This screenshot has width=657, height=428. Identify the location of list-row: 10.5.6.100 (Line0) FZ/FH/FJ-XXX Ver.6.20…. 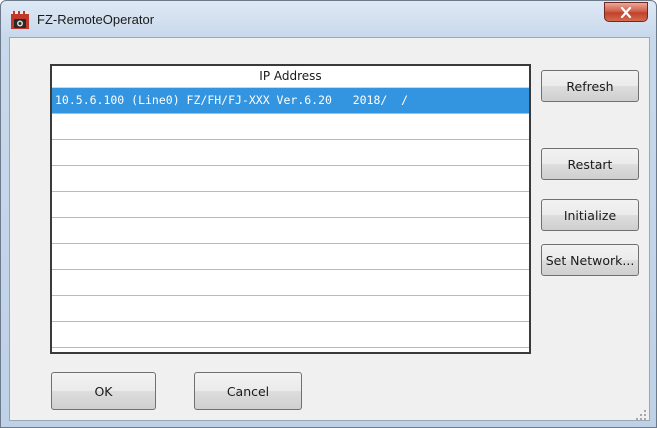
(290, 101).